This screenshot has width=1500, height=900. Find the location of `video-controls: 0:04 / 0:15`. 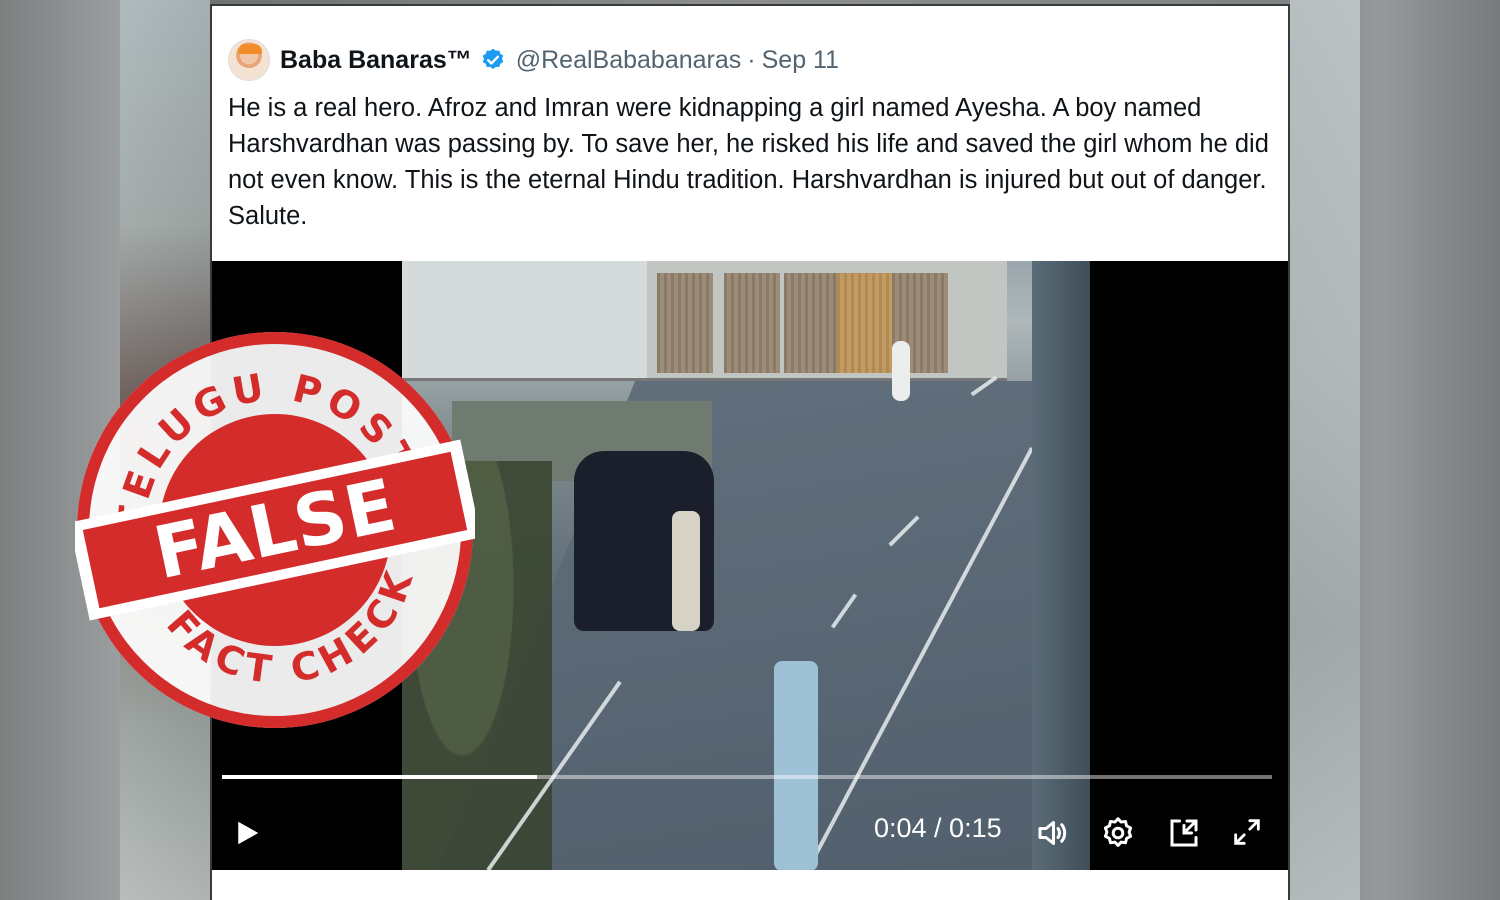

video-controls: 0:04 / 0:15 is located at coordinates (750, 831).